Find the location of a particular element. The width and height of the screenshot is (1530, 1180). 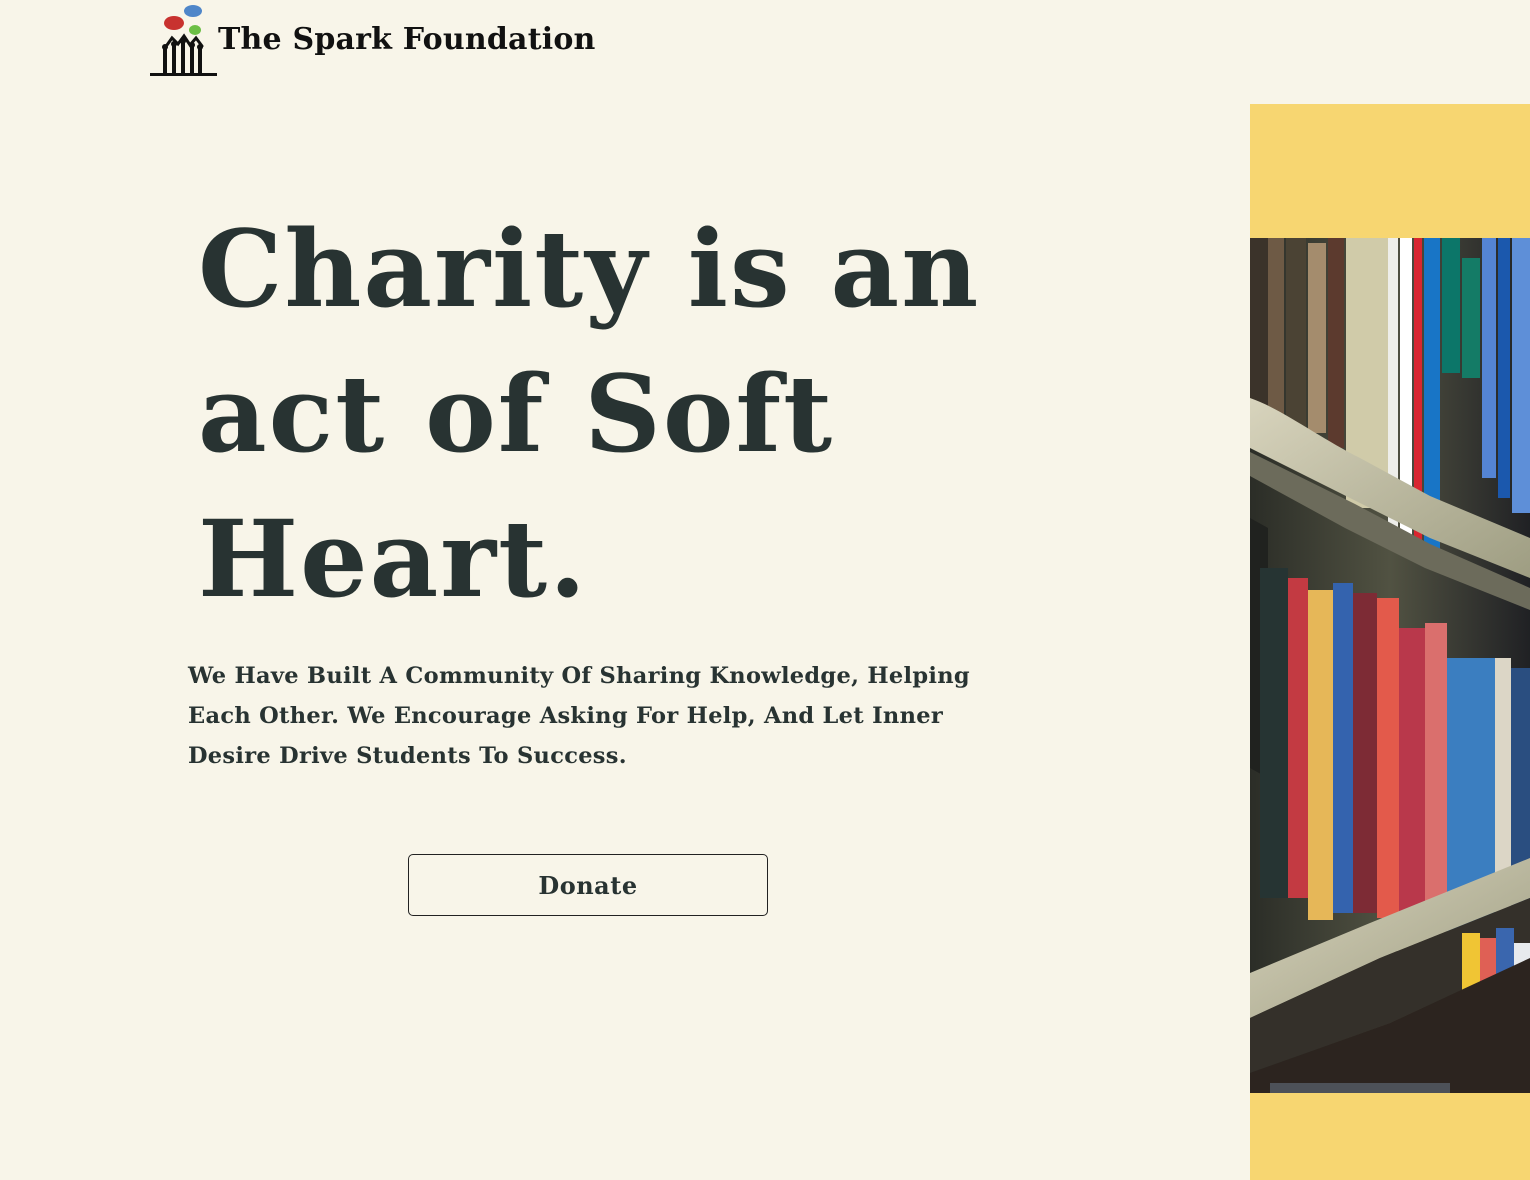

brand-name: The Spark Foundation is located at coordinates (407, 39).